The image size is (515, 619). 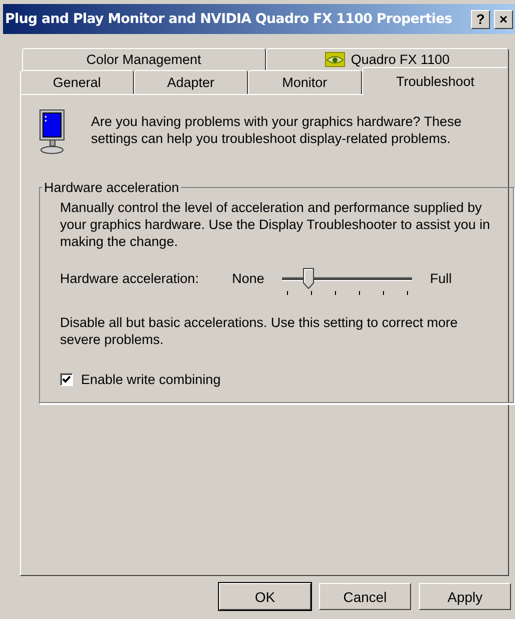 I want to click on eye-logo-icon, so click(x=334, y=59).